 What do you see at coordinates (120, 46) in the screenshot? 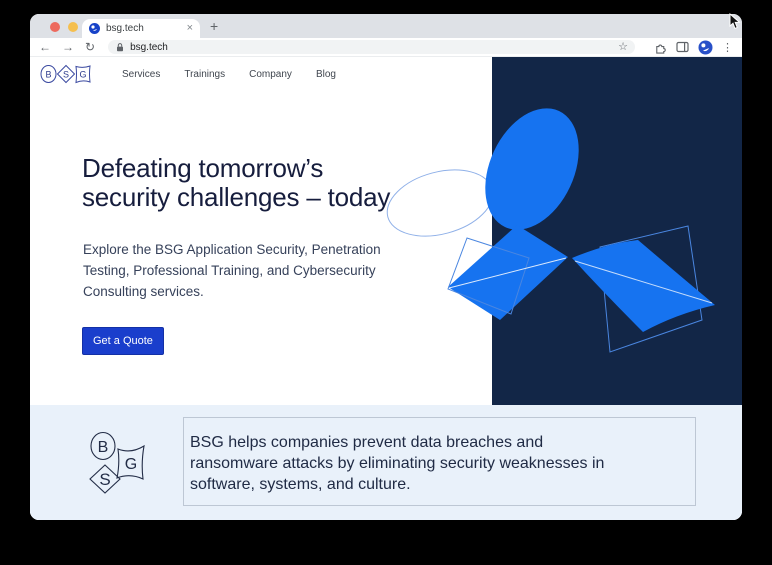
I see `lock-icon` at bounding box center [120, 46].